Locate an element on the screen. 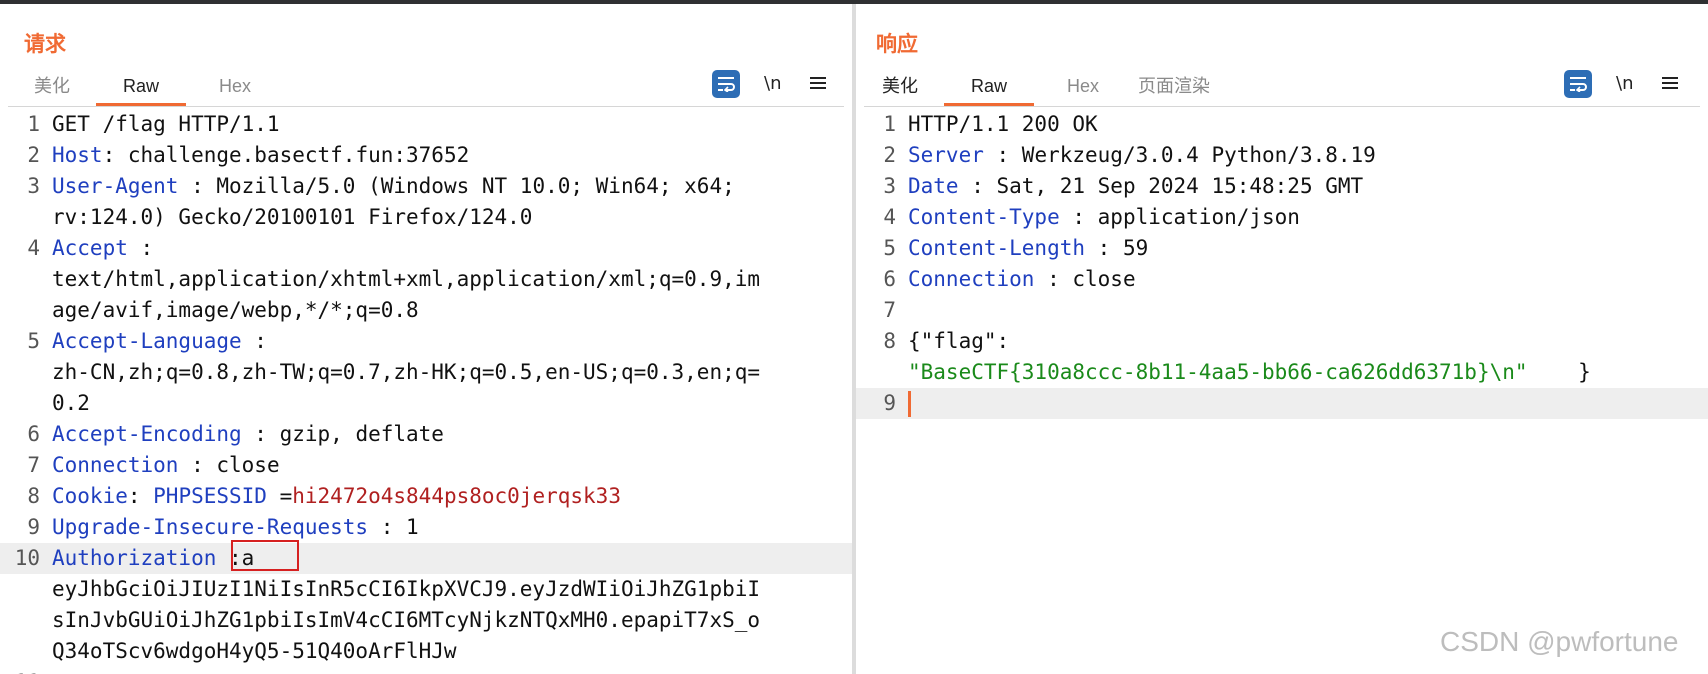  header-value: 59 is located at coordinates (1135, 248).